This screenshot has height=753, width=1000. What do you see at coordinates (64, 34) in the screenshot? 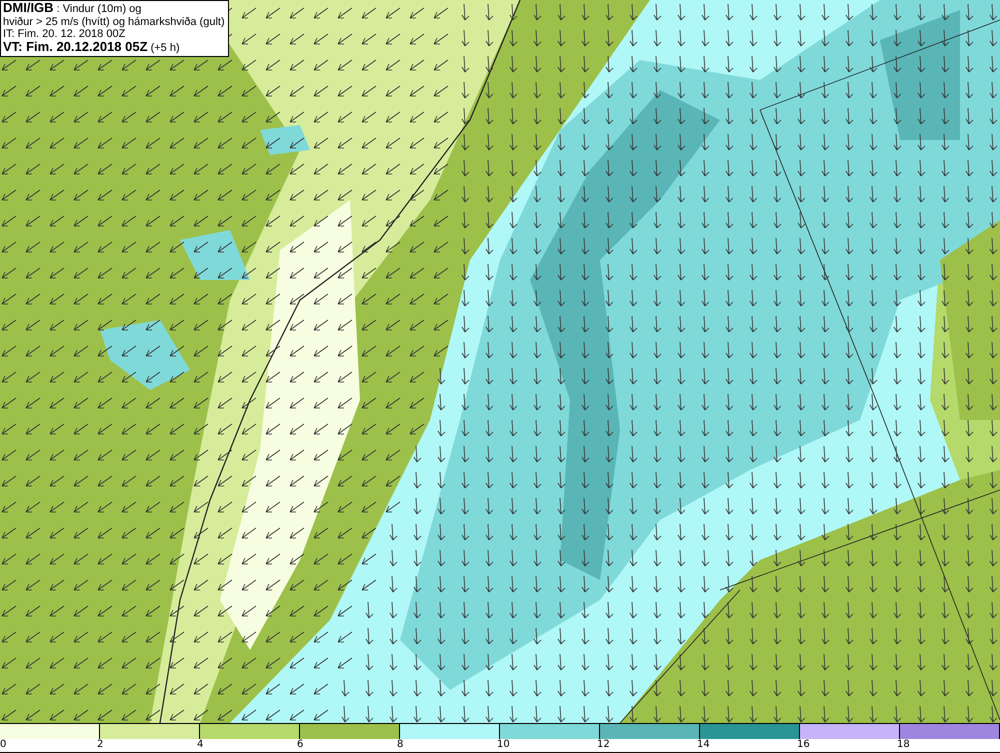
I see `title-line: IT: Fim. 20. 12. 2018 00Z` at bounding box center [64, 34].